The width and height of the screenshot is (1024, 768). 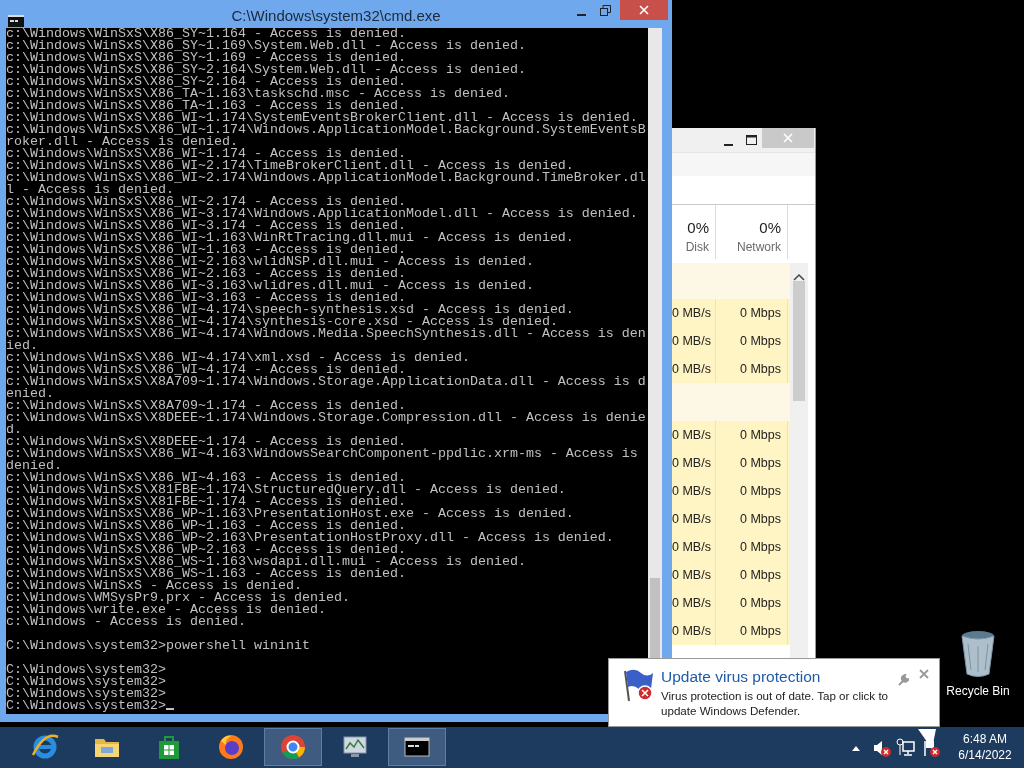 I want to click on console-line: c:\Windows\WinSxS\X86_WI~4.174\synthesis-core.xsd - Access is denied., so click(x=282, y=322).